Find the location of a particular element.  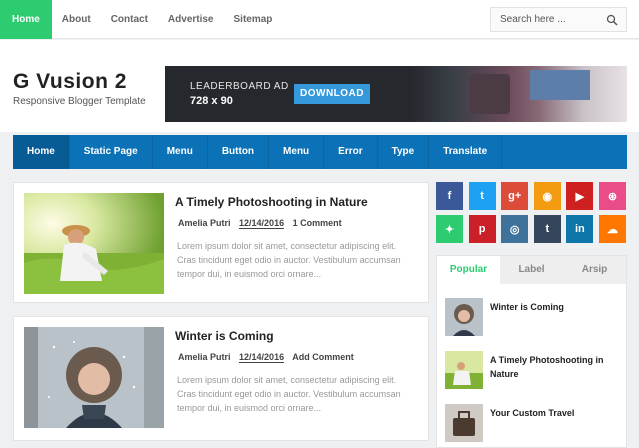

rss-icon: ◉ is located at coordinates (547, 196).